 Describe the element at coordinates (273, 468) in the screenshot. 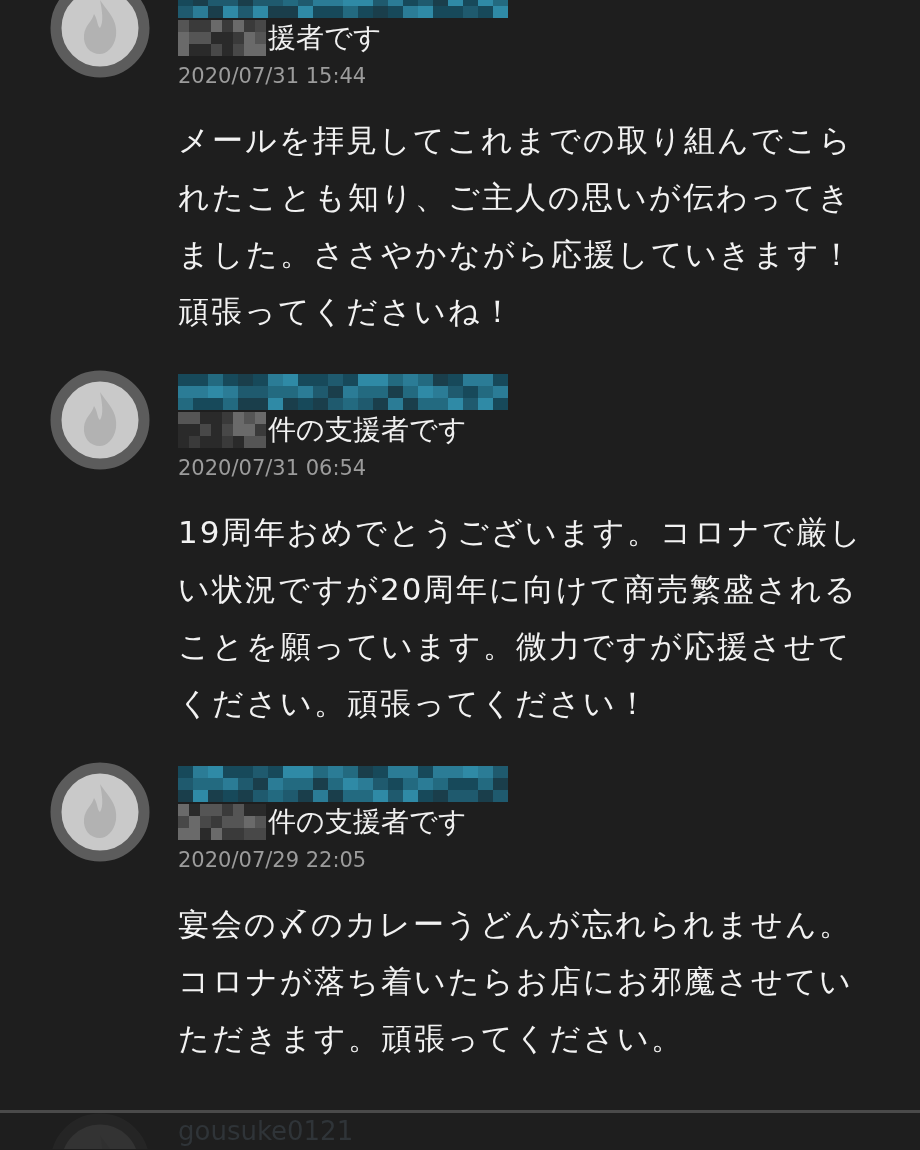

I see `comment-date: 2020/07/31 06:54` at that location.